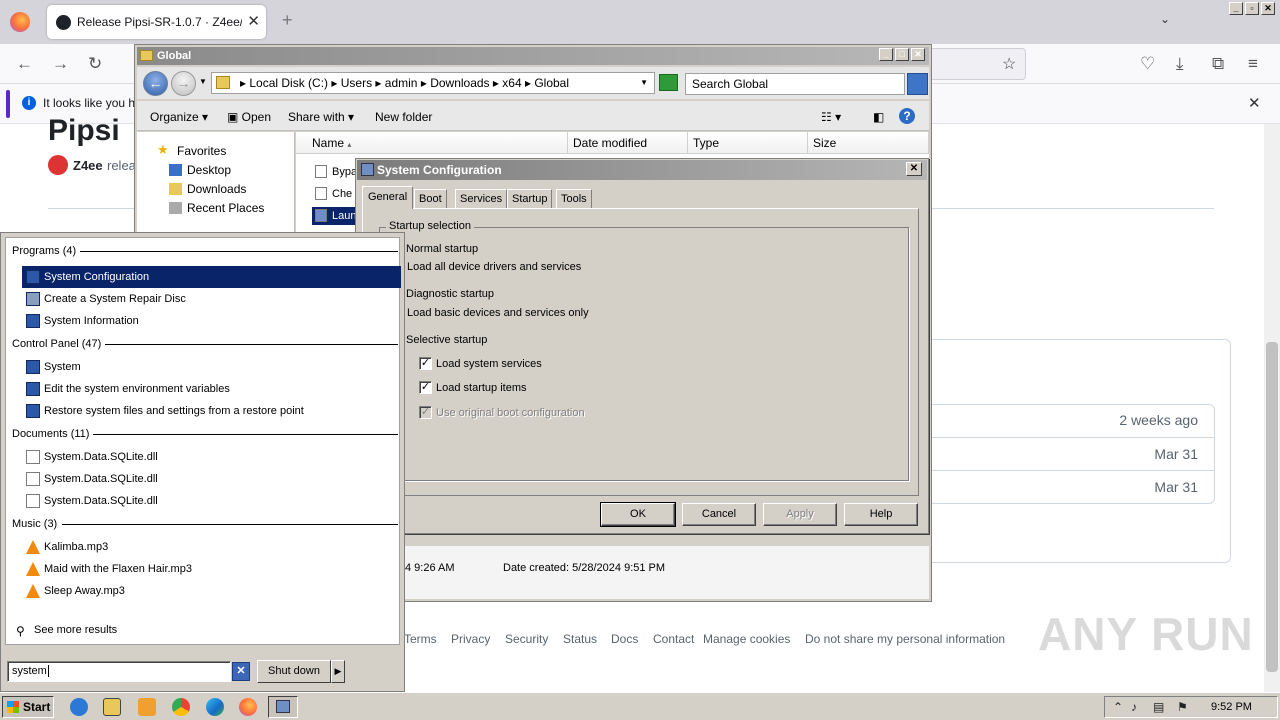  Describe the element at coordinates (978, 64) in the screenshot. I see `url-bar: ☆` at that location.